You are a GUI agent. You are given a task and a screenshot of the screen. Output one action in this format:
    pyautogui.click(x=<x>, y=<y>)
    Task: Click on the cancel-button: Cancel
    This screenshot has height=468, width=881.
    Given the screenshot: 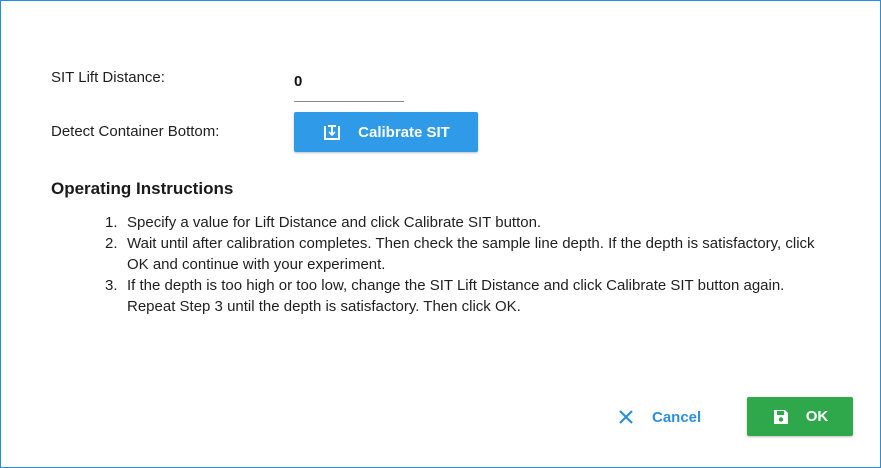 What is the action you would take?
    pyautogui.click(x=662, y=417)
    